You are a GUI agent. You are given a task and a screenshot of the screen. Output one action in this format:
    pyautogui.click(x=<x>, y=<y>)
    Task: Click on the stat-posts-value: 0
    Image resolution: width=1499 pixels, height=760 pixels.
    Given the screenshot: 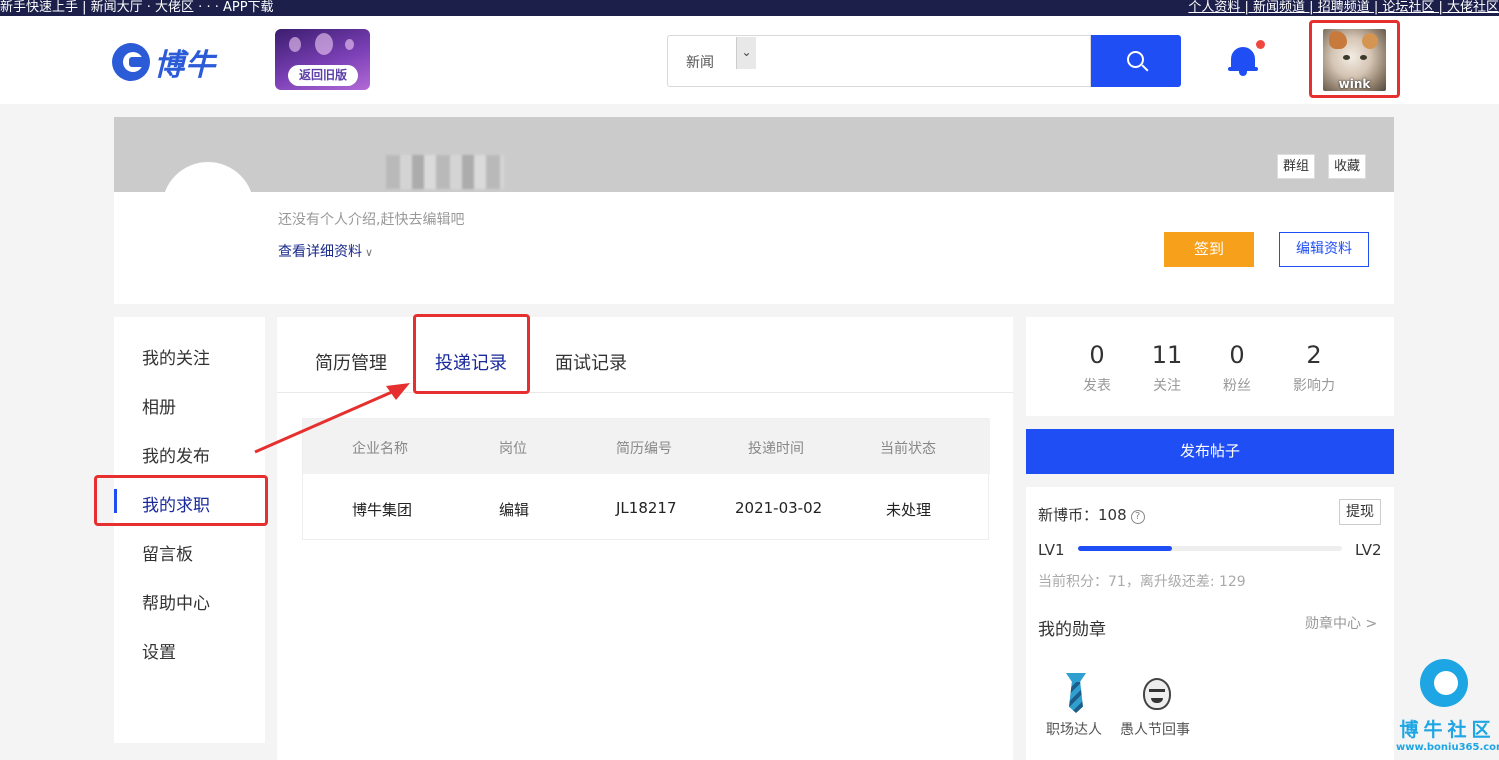 What is the action you would take?
    pyautogui.click(x=1097, y=355)
    